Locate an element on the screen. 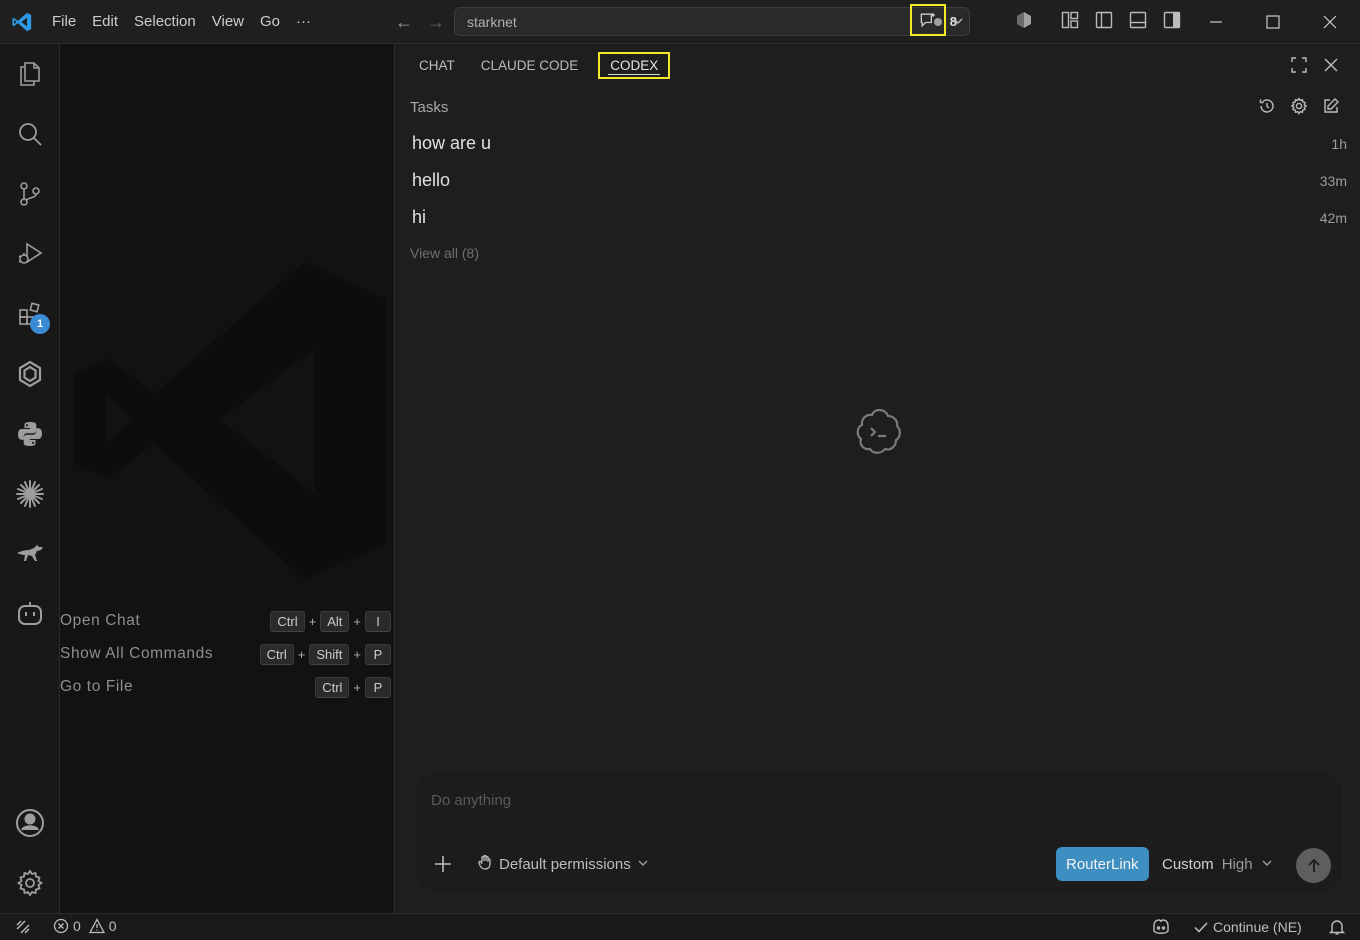 This screenshot has height=940, width=1360. toggle-primary-sidebar-icon is located at coordinates (1104, 20).